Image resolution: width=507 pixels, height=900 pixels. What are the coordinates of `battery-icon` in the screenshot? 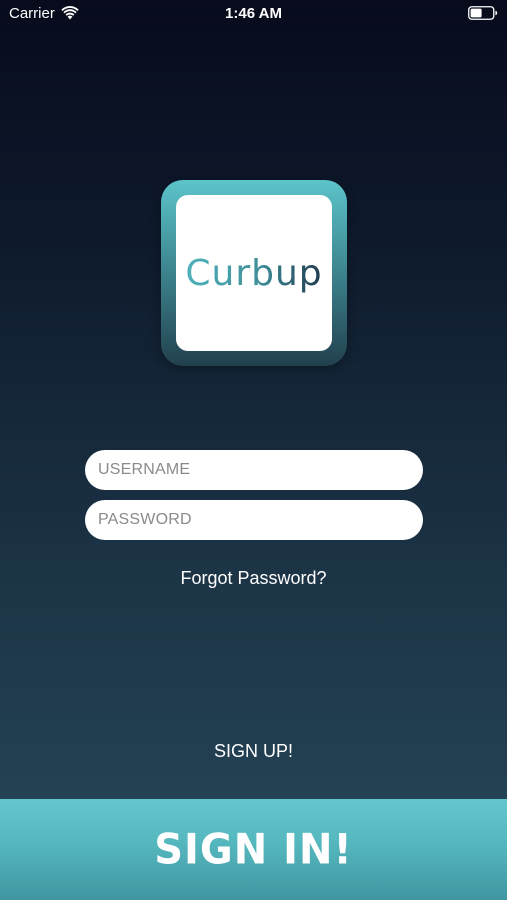 It's located at (483, 13).